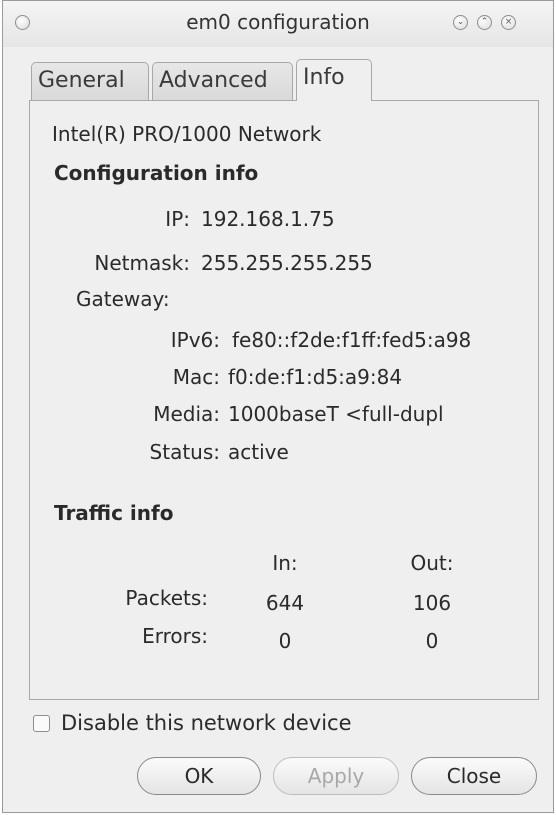 The image size is (556, 815). Describe the element at coordinates (206, 723) in the screenshot. I see `disable-device-label: Disable this network device` at that location.